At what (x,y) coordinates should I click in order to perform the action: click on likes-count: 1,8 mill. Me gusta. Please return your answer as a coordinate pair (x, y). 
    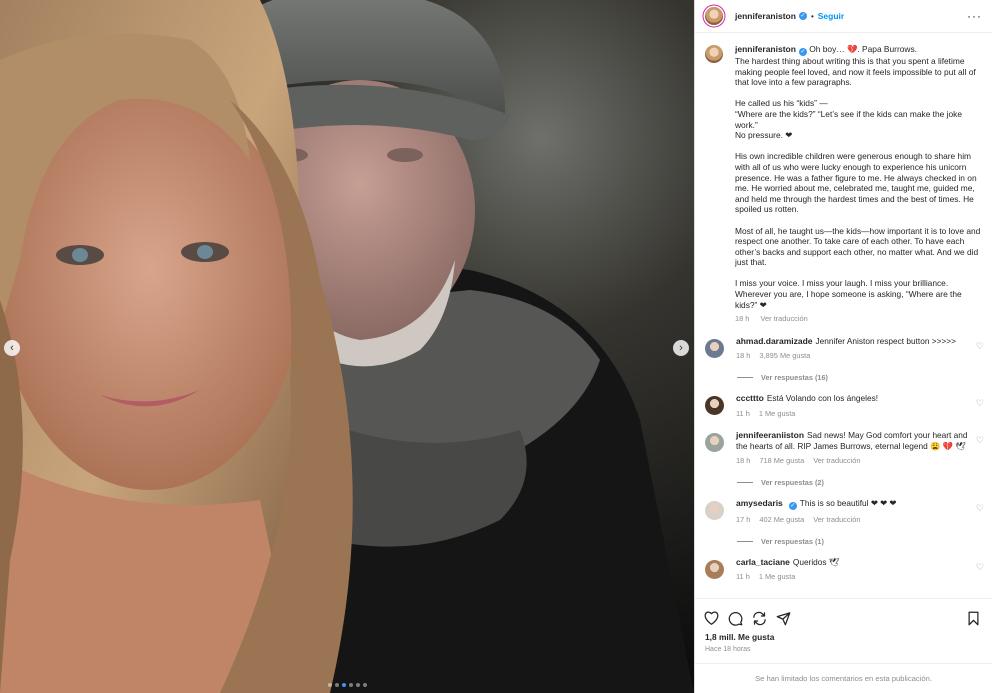
    Looking at the image, I should click on (843, 635).